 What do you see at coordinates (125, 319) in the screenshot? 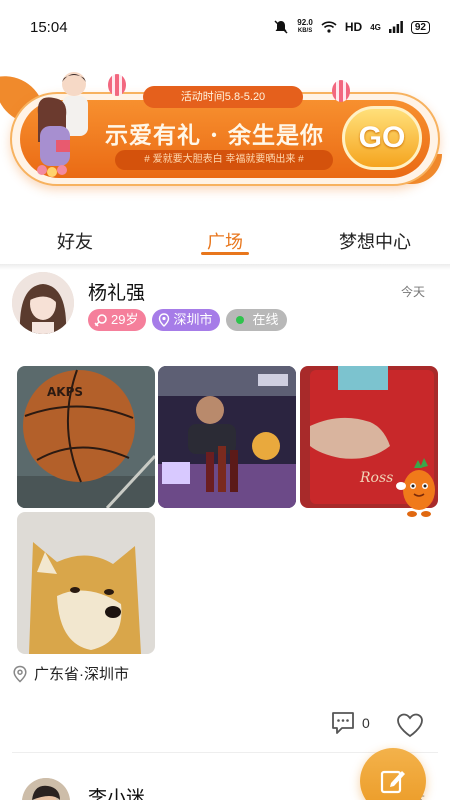
I see `age-tag-label: 29岁` at bounding box center [125, 319].